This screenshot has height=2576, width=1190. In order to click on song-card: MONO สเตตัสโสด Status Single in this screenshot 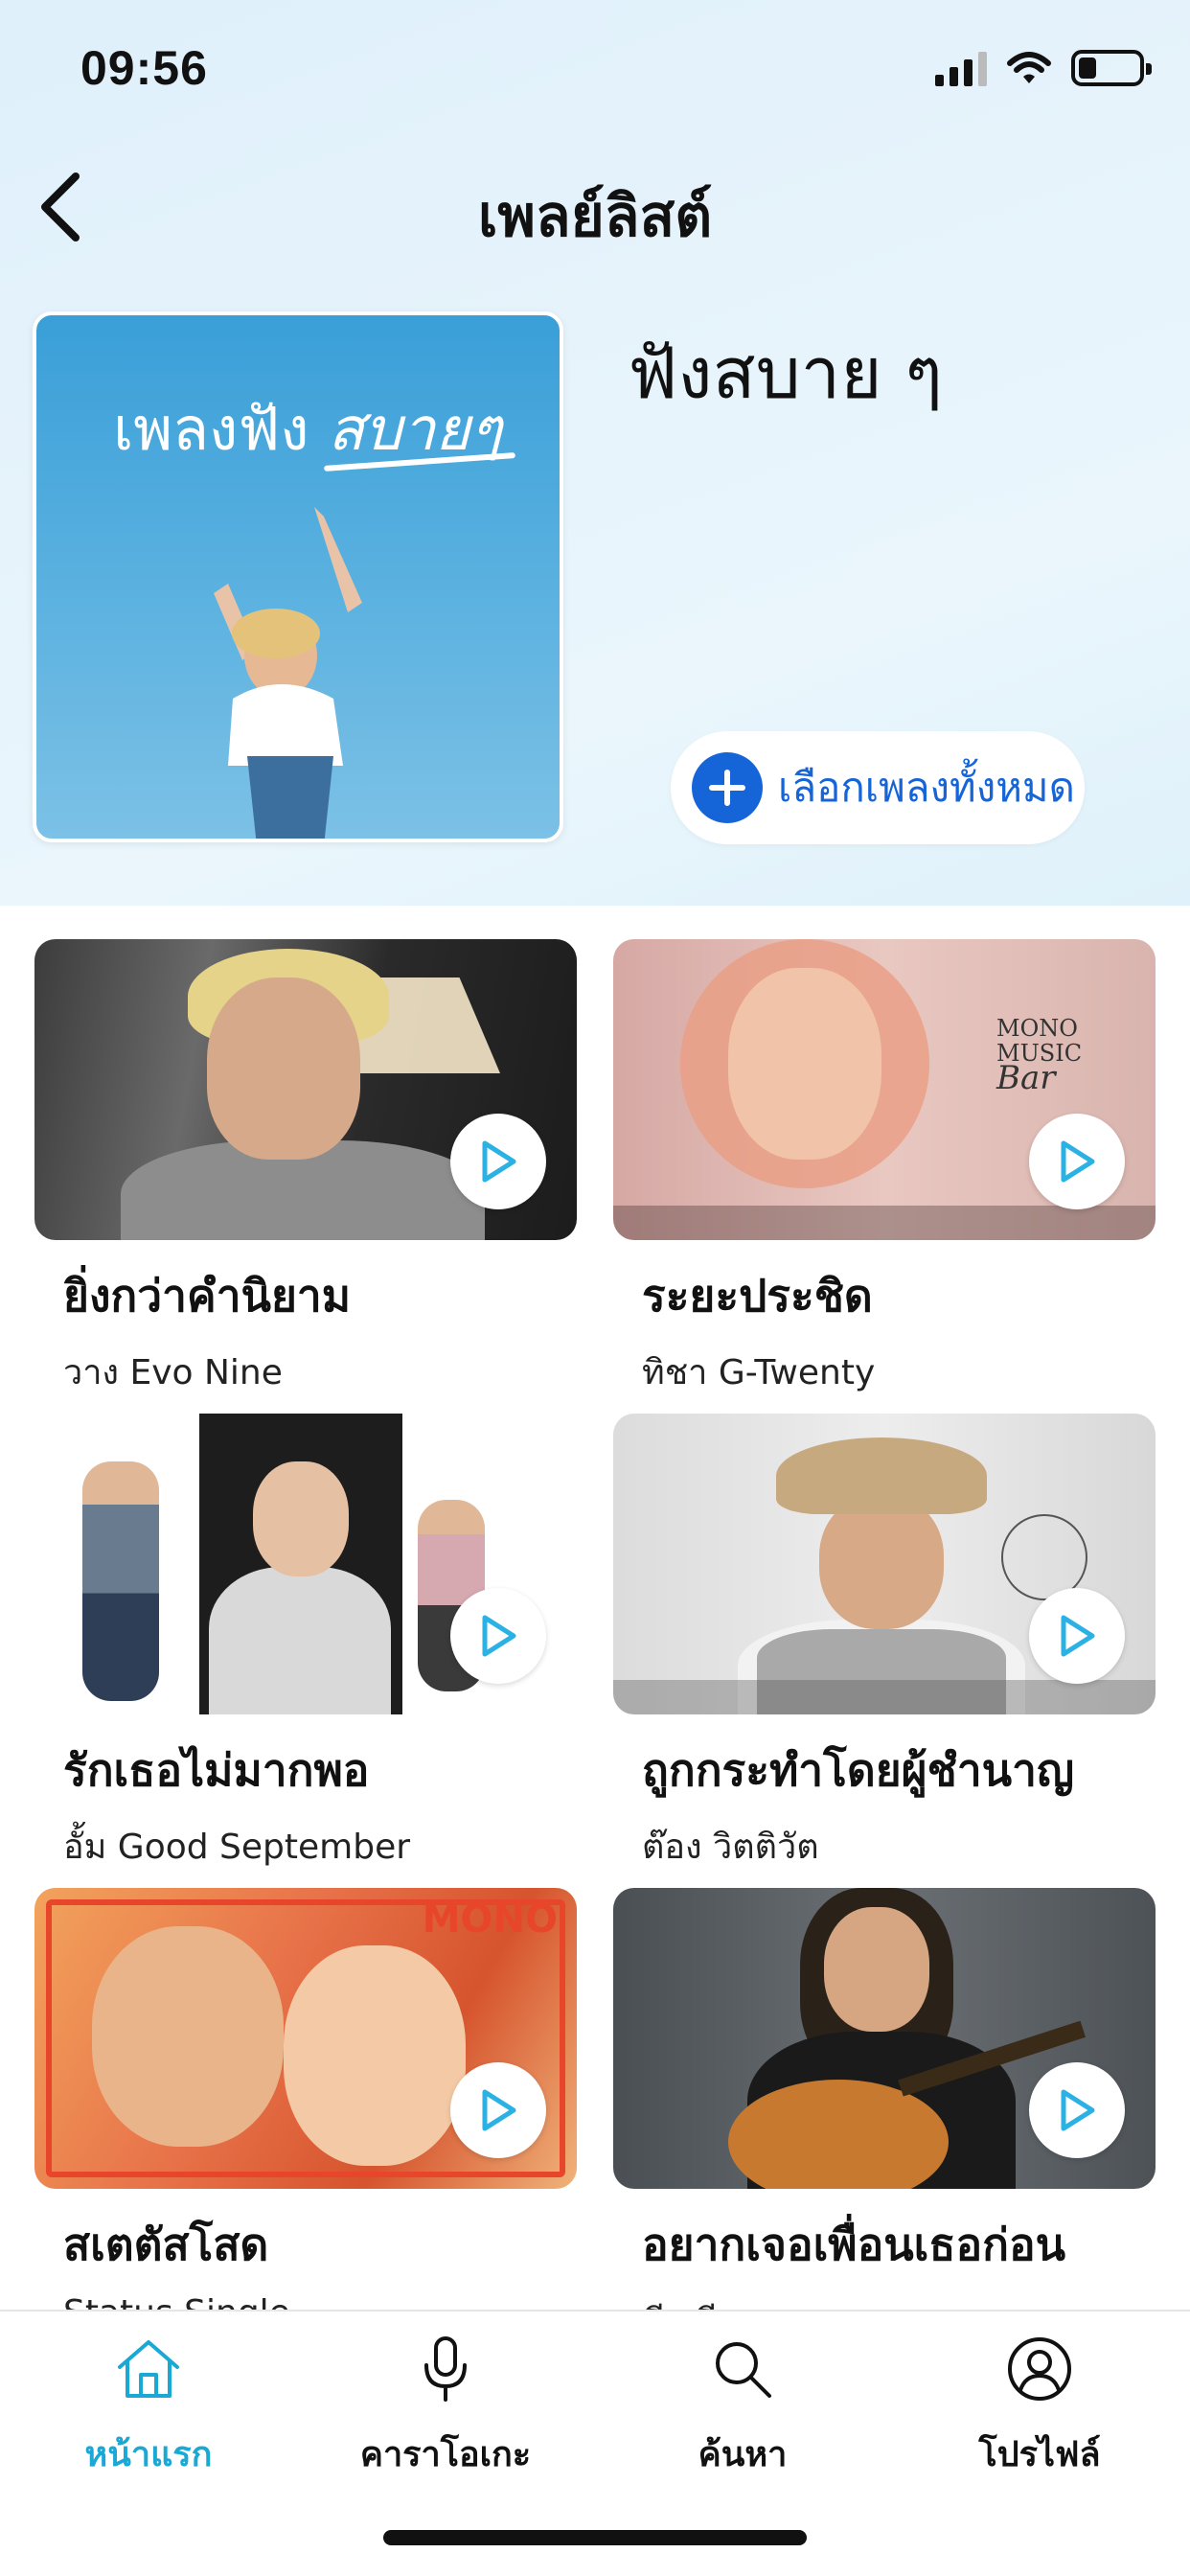, I will do `click(305, 2099)`.